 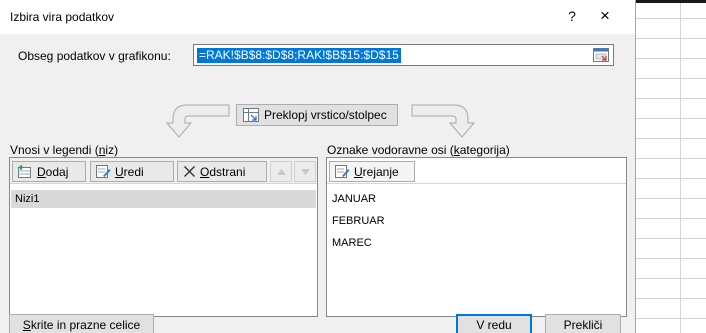 What do you see at coordinates (372, 171) in the screenshot?
I see `edit-axis-labels-button: Urejanje` at bounding box center [372, 171].